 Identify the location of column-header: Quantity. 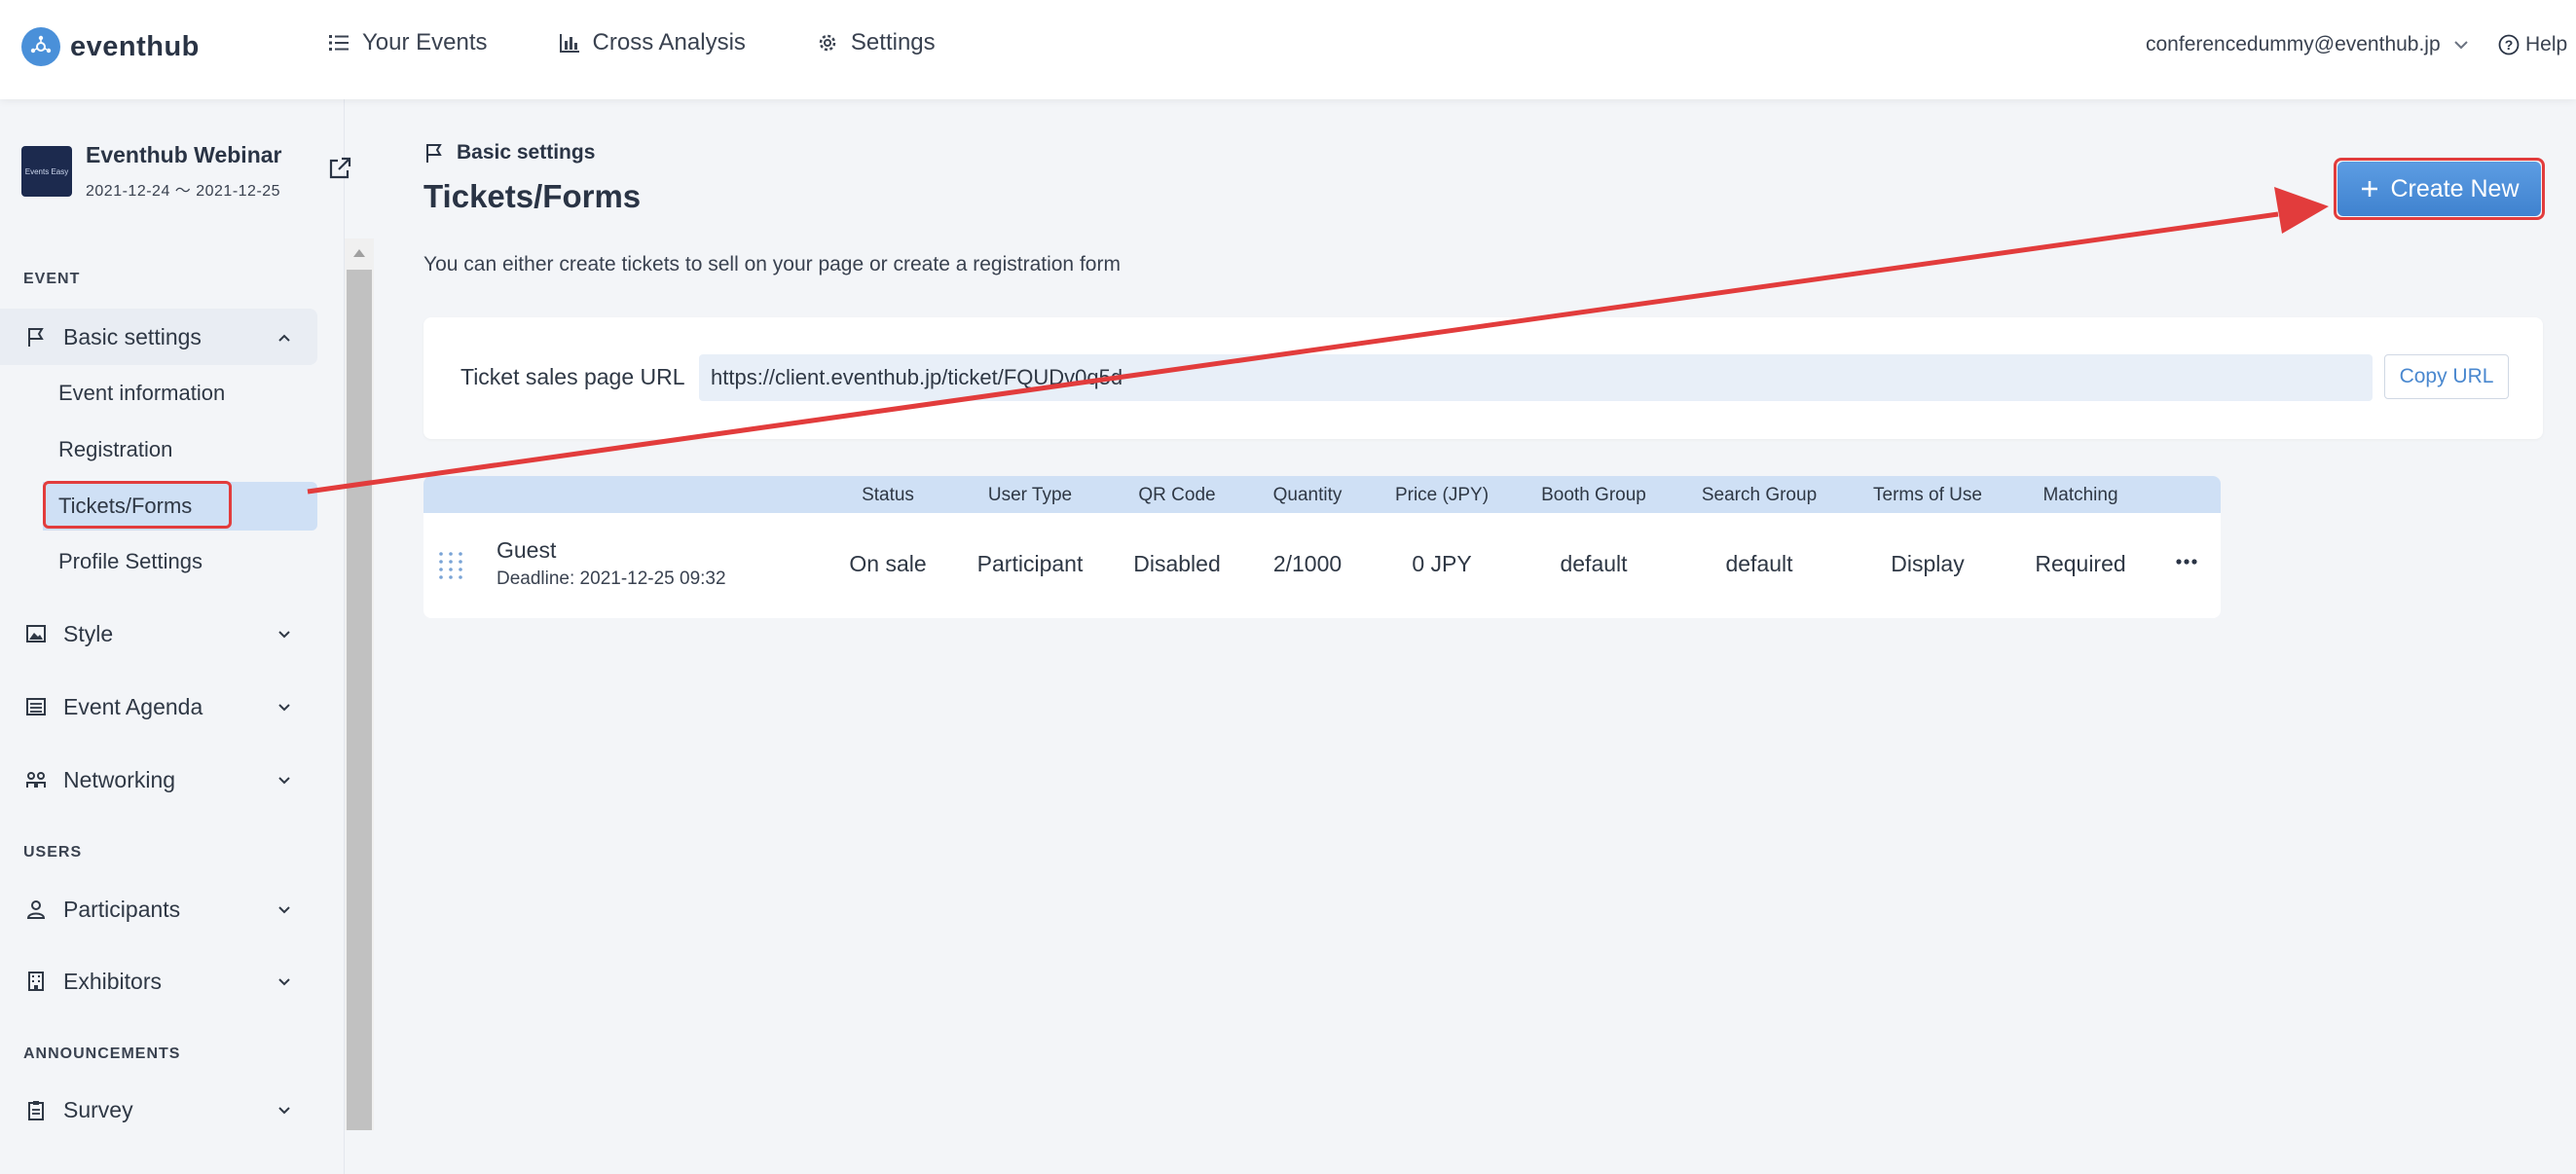
(1307, 495).